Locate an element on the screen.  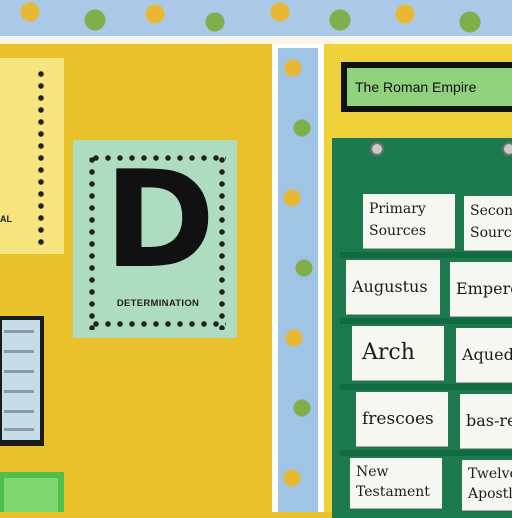
vocab-card: bas-relief is located at coordinates (486, 421).